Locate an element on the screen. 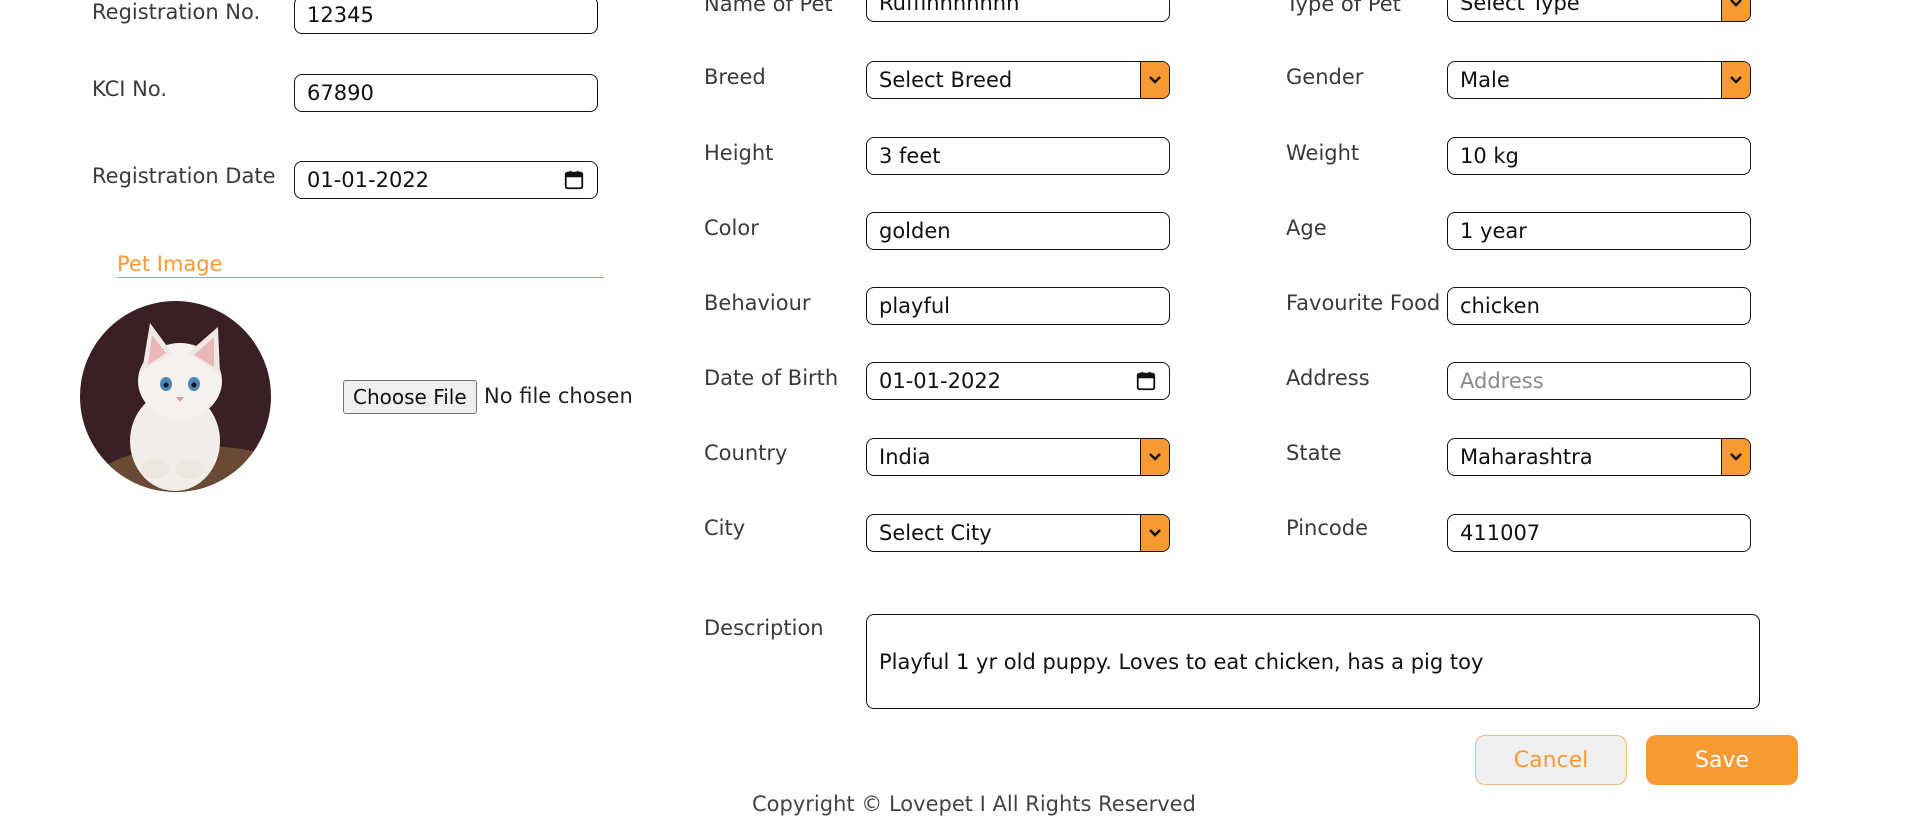 This screenshot has height=816, width=1915. breed-select: Select Breed is located at coordinates (1018, 80).